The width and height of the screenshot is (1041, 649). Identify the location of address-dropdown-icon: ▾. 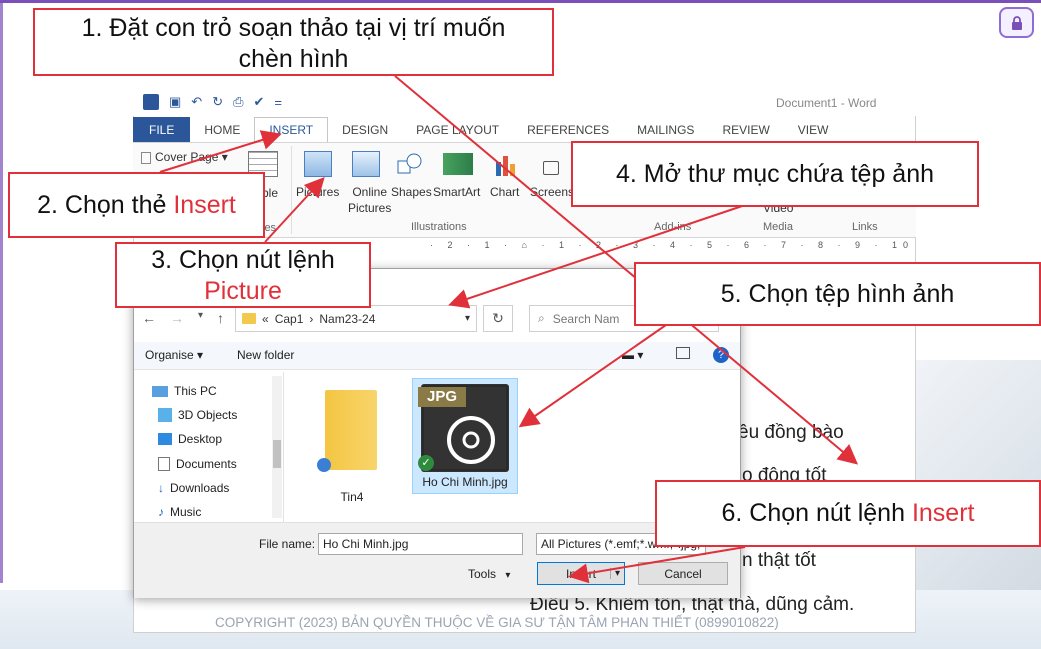
(467, 318).